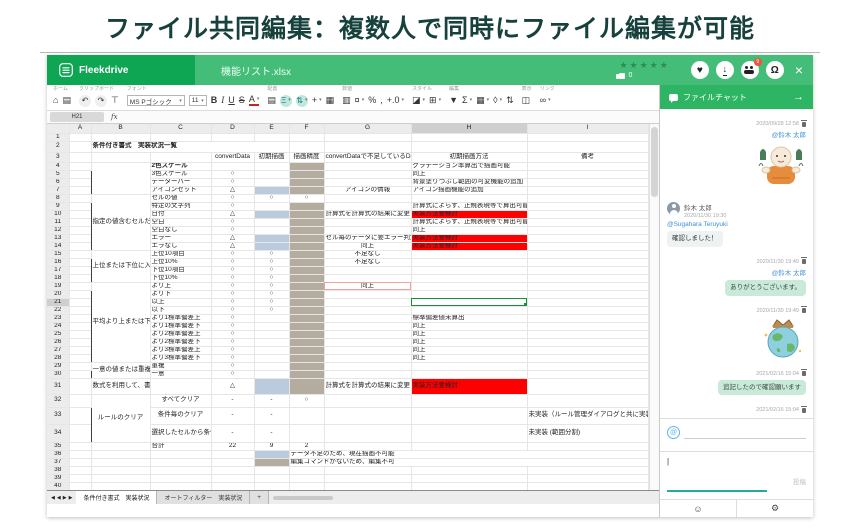  What do you see at coordinates (80, 137) in the screenshot?
I see `cell-A1` at bounding box center [80, 137].